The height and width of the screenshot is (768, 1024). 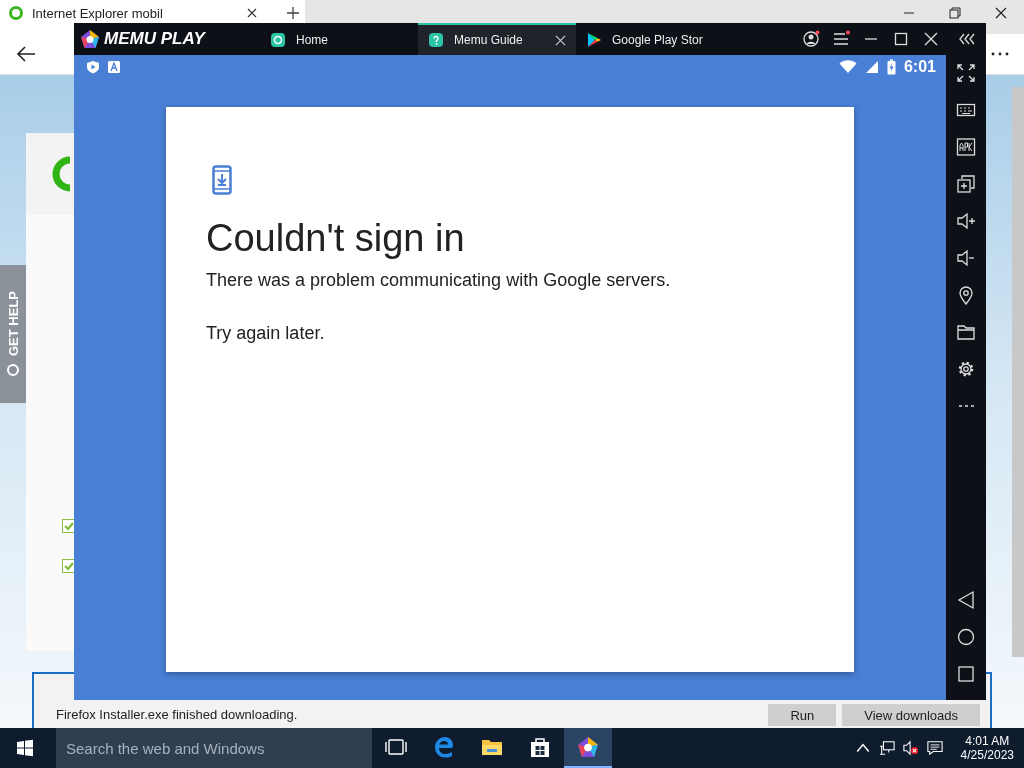 I want to click on dialog-hint: Try again later., so click(x=266, y=333).